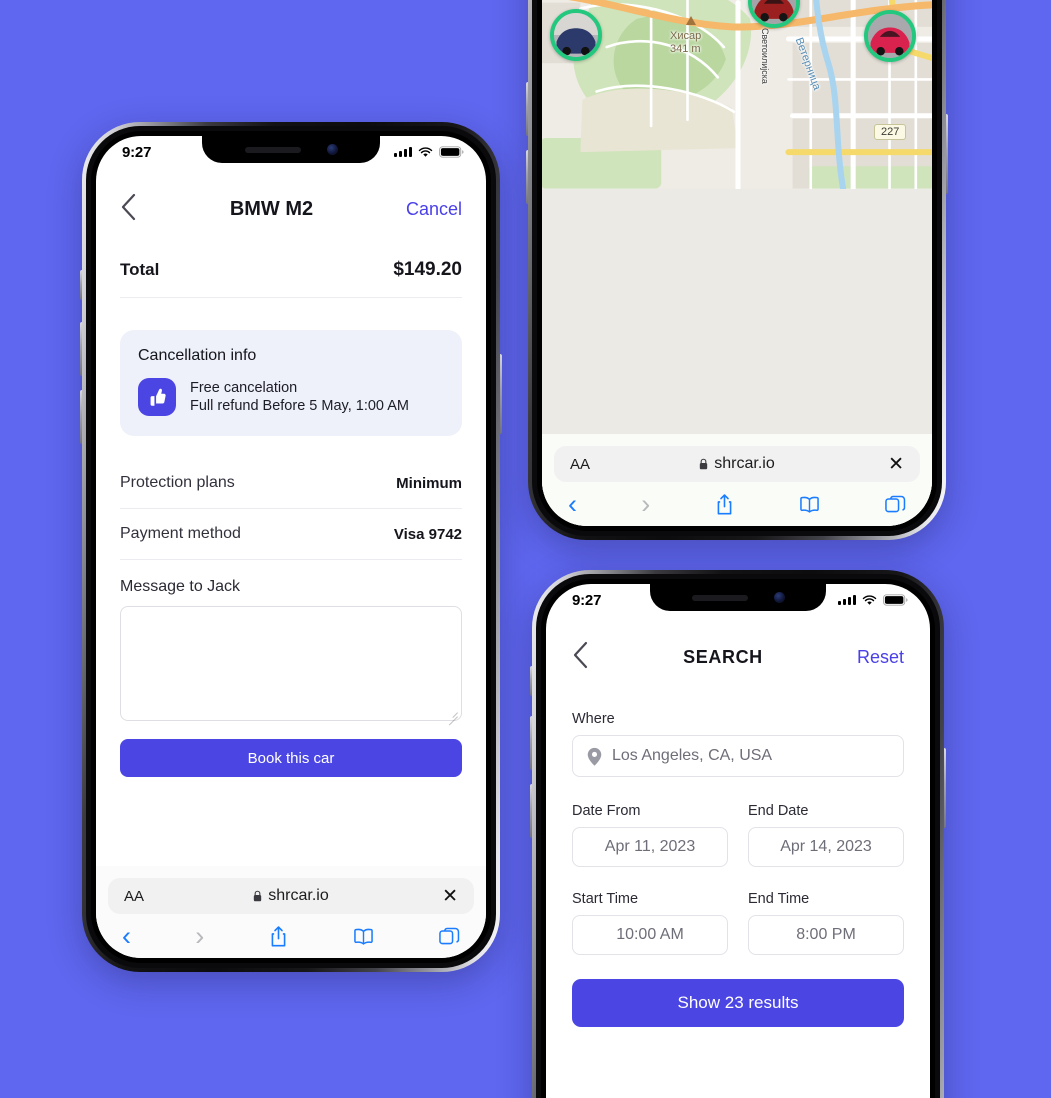  Describe the element at coordinates (685, 49) in the screenshot. I see `map-label: 341 m` at that location.